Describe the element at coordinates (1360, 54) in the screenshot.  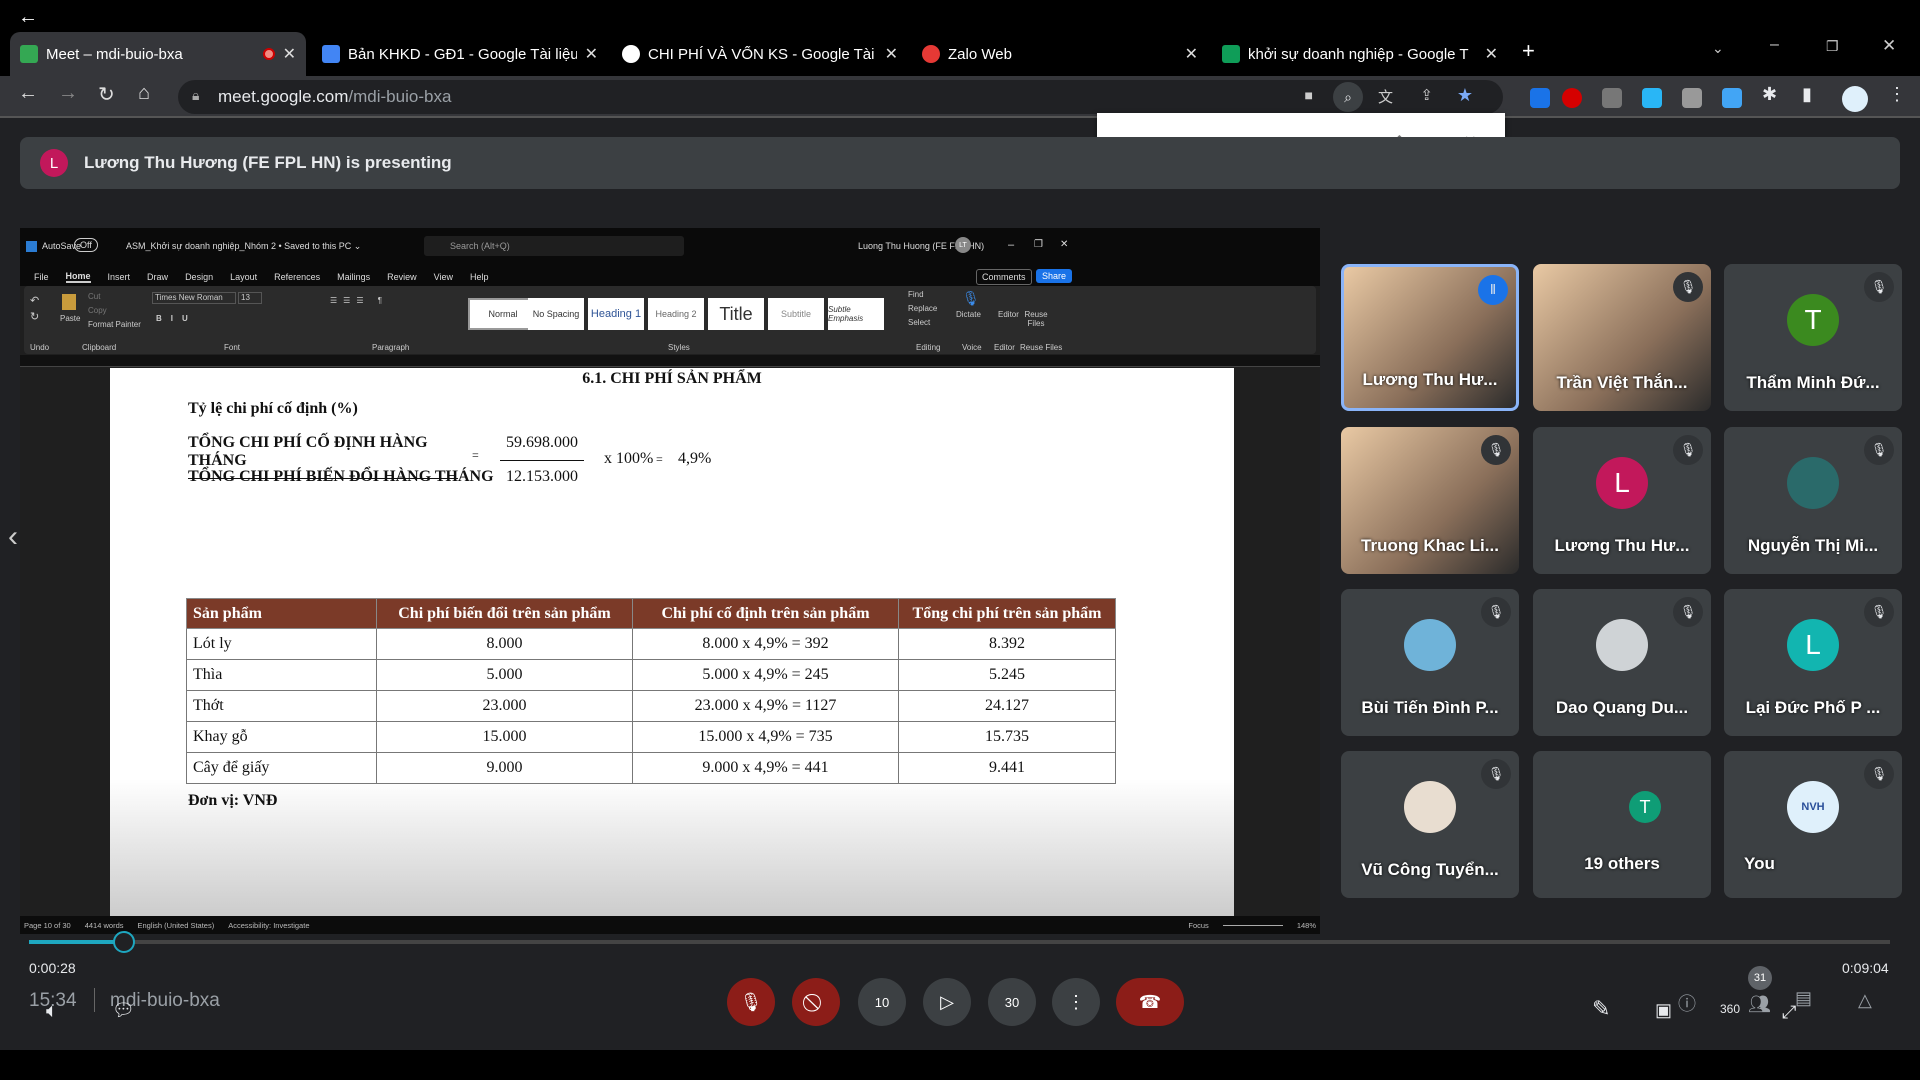
I see `tab-sheets: khởi sự doanh nghiệp - Google T ✕` at that location.